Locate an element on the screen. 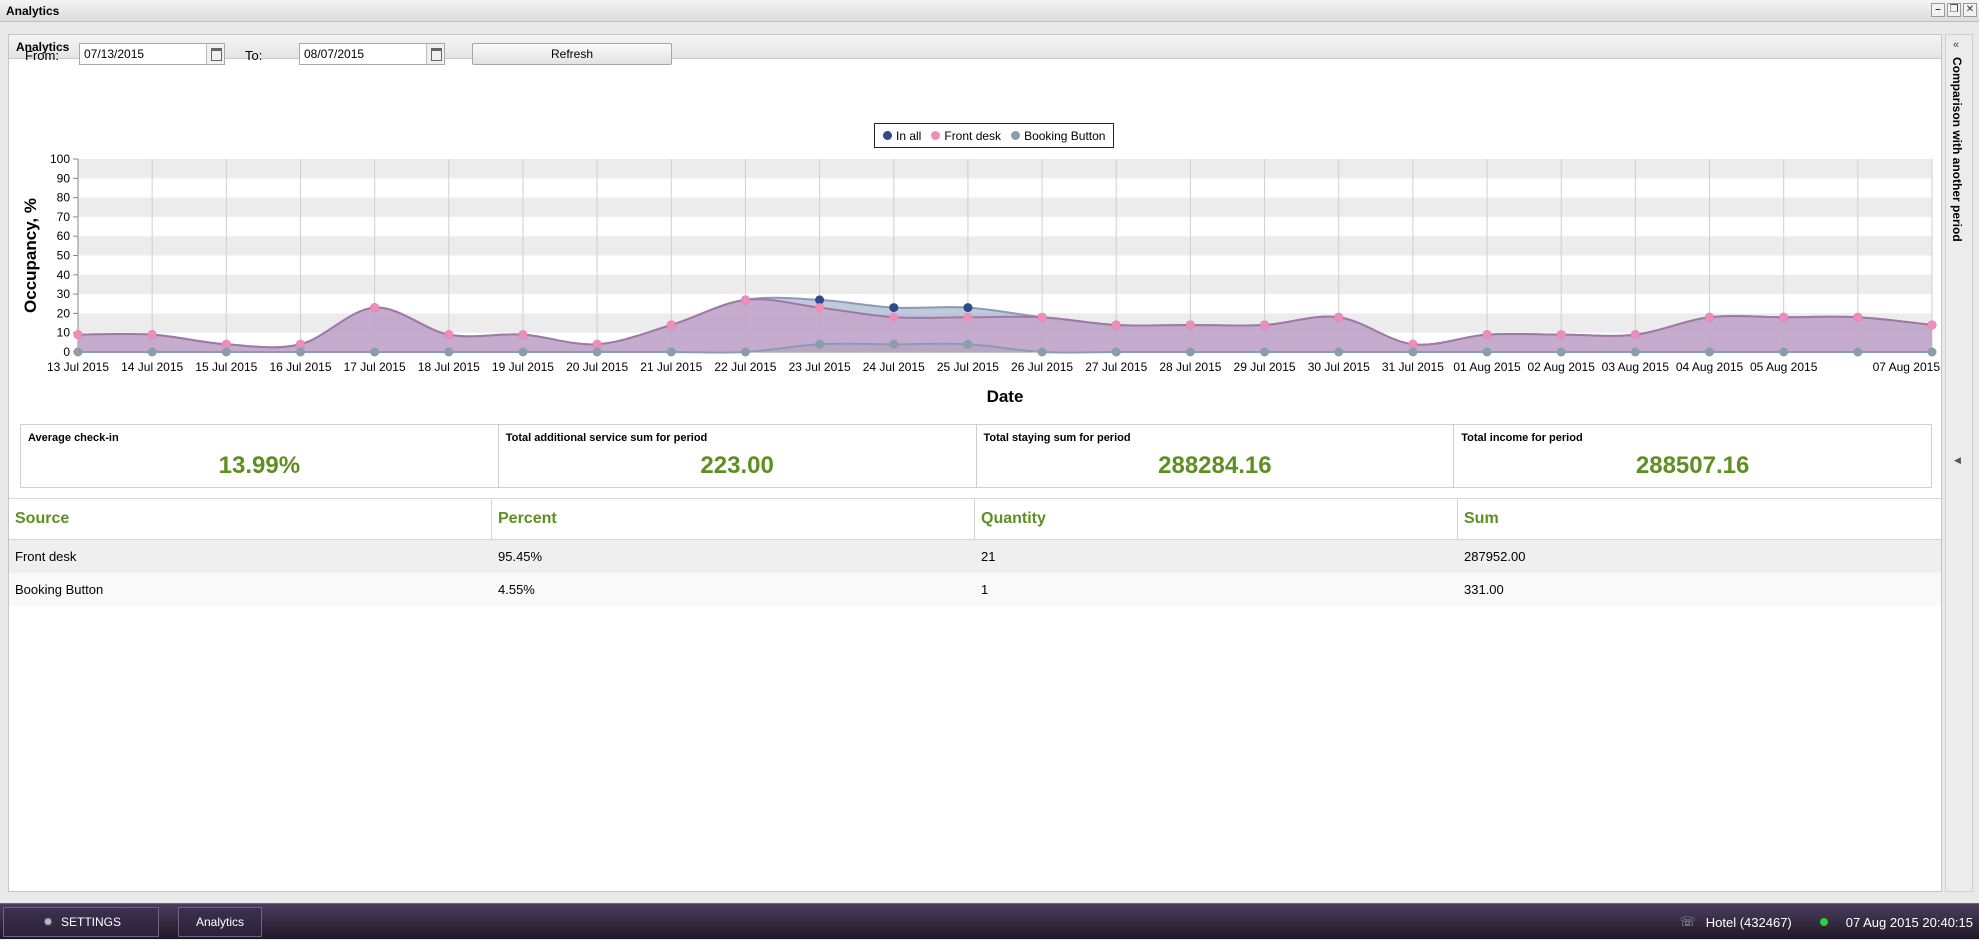  column-header-sum: Sum is located at coordinates (1699, 519).